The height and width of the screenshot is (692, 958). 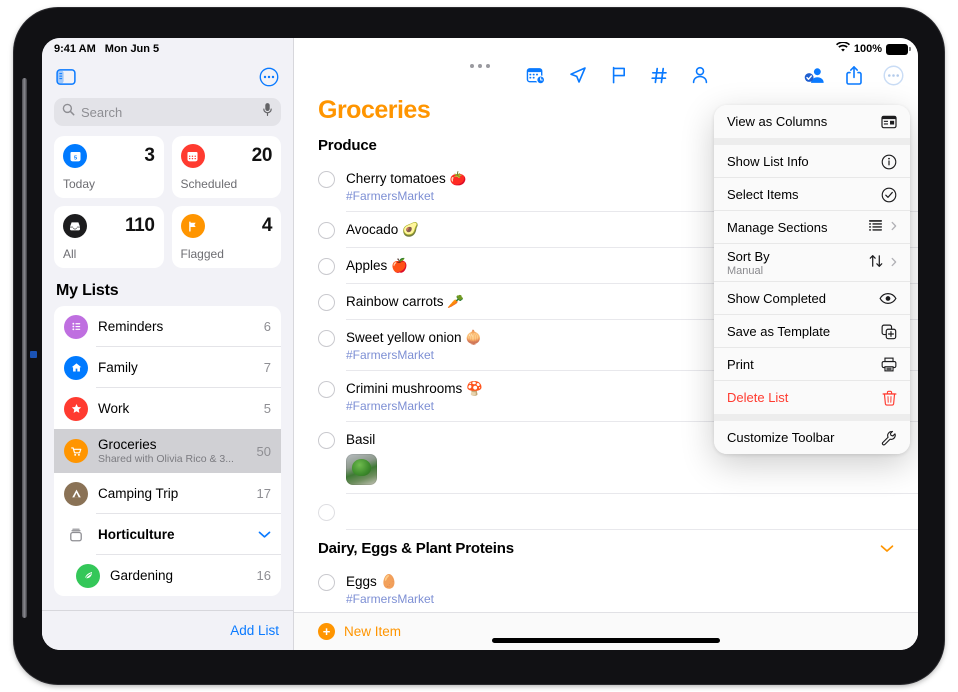 I want to click on sidebar-item-count: 50, so click(x=263, y=451).